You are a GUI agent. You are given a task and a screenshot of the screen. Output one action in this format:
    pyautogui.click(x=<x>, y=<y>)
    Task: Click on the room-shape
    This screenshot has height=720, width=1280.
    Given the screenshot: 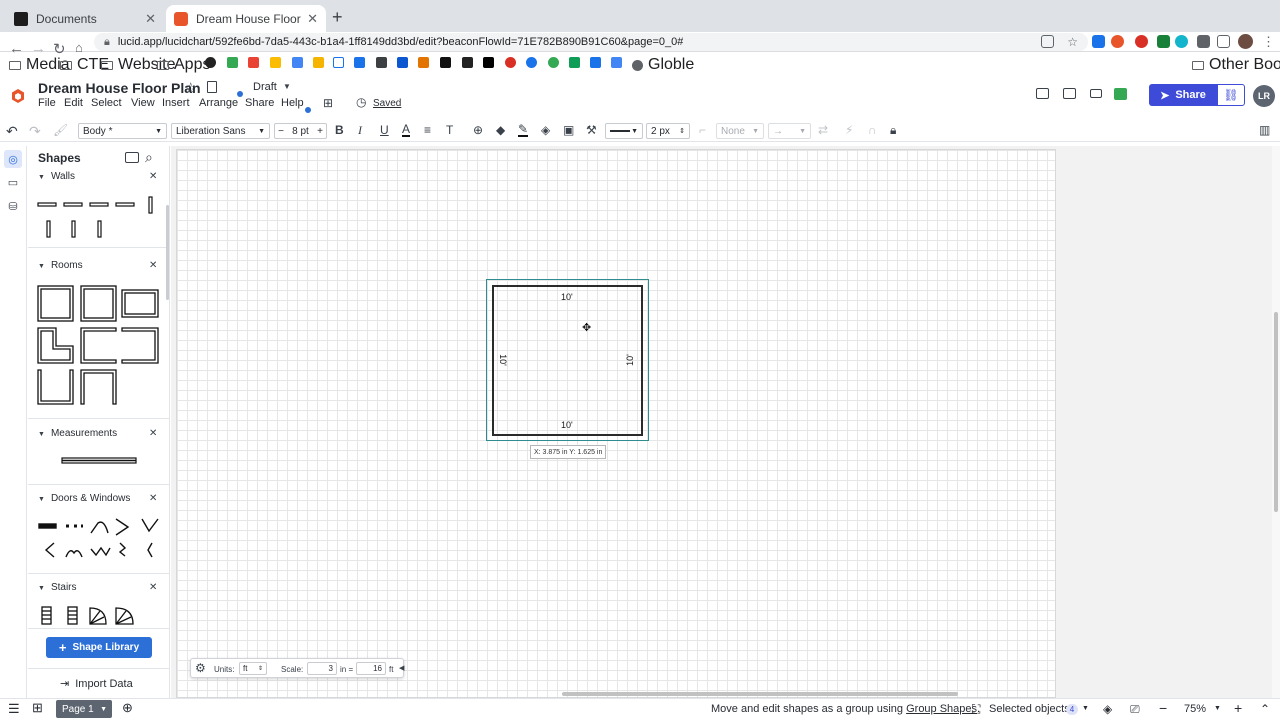 What is the action you would take?
    pyautogui.click(x=567, y=360)
    